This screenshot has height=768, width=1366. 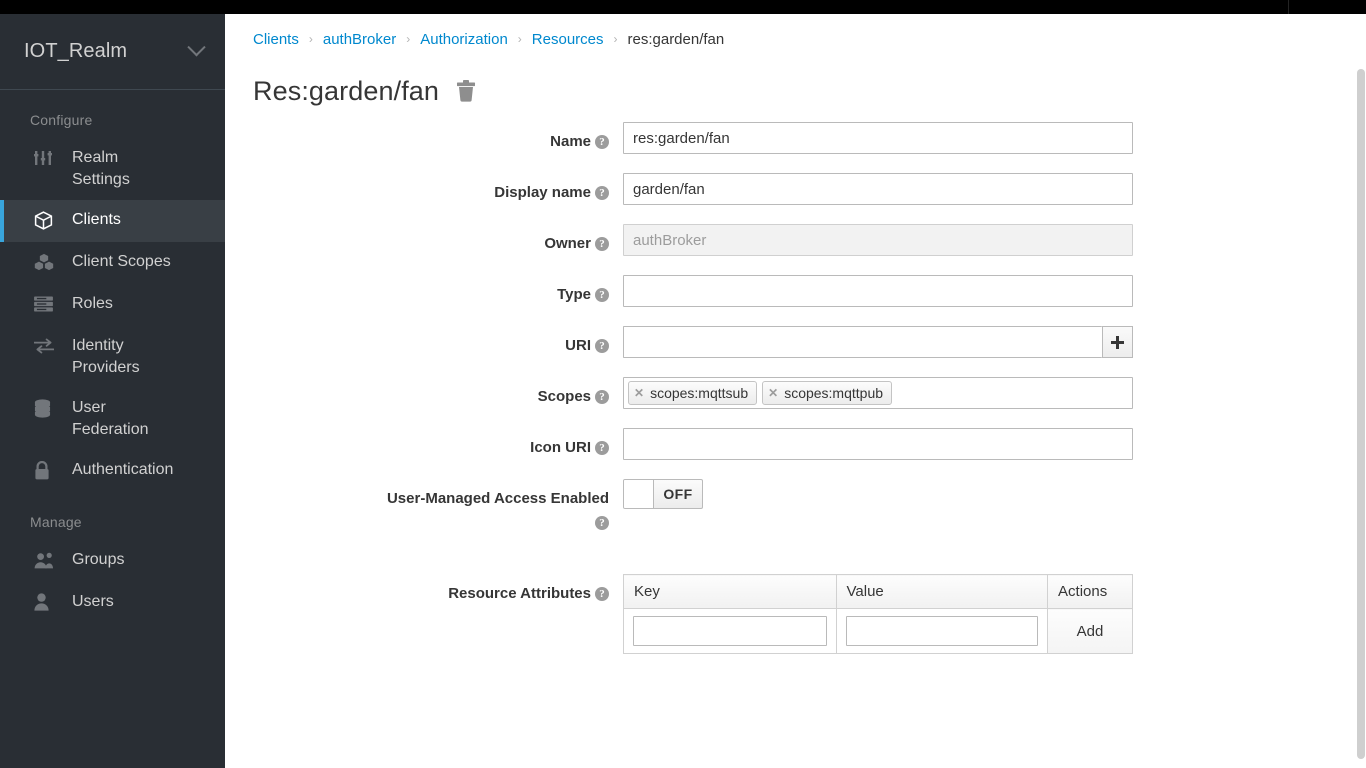 I want to click on sidebar-item-client-scopes: Client Scopes, so click(x=112, y=263).